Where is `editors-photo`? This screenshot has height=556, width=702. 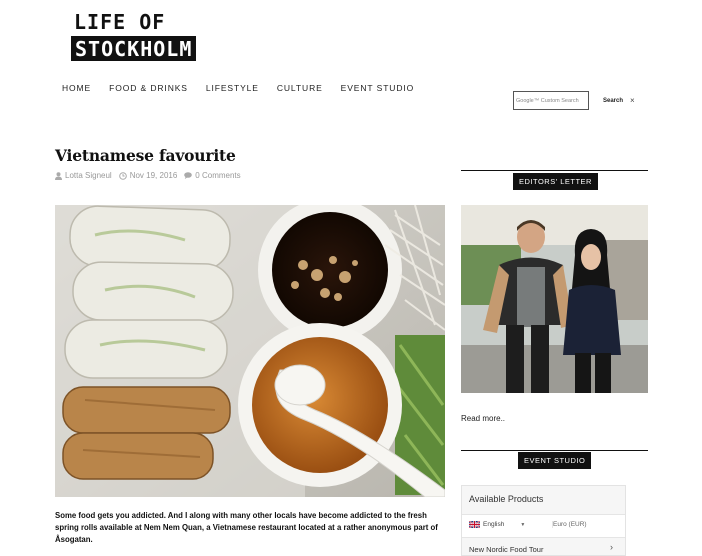
editors-photo is located at coordinates (554, 299).